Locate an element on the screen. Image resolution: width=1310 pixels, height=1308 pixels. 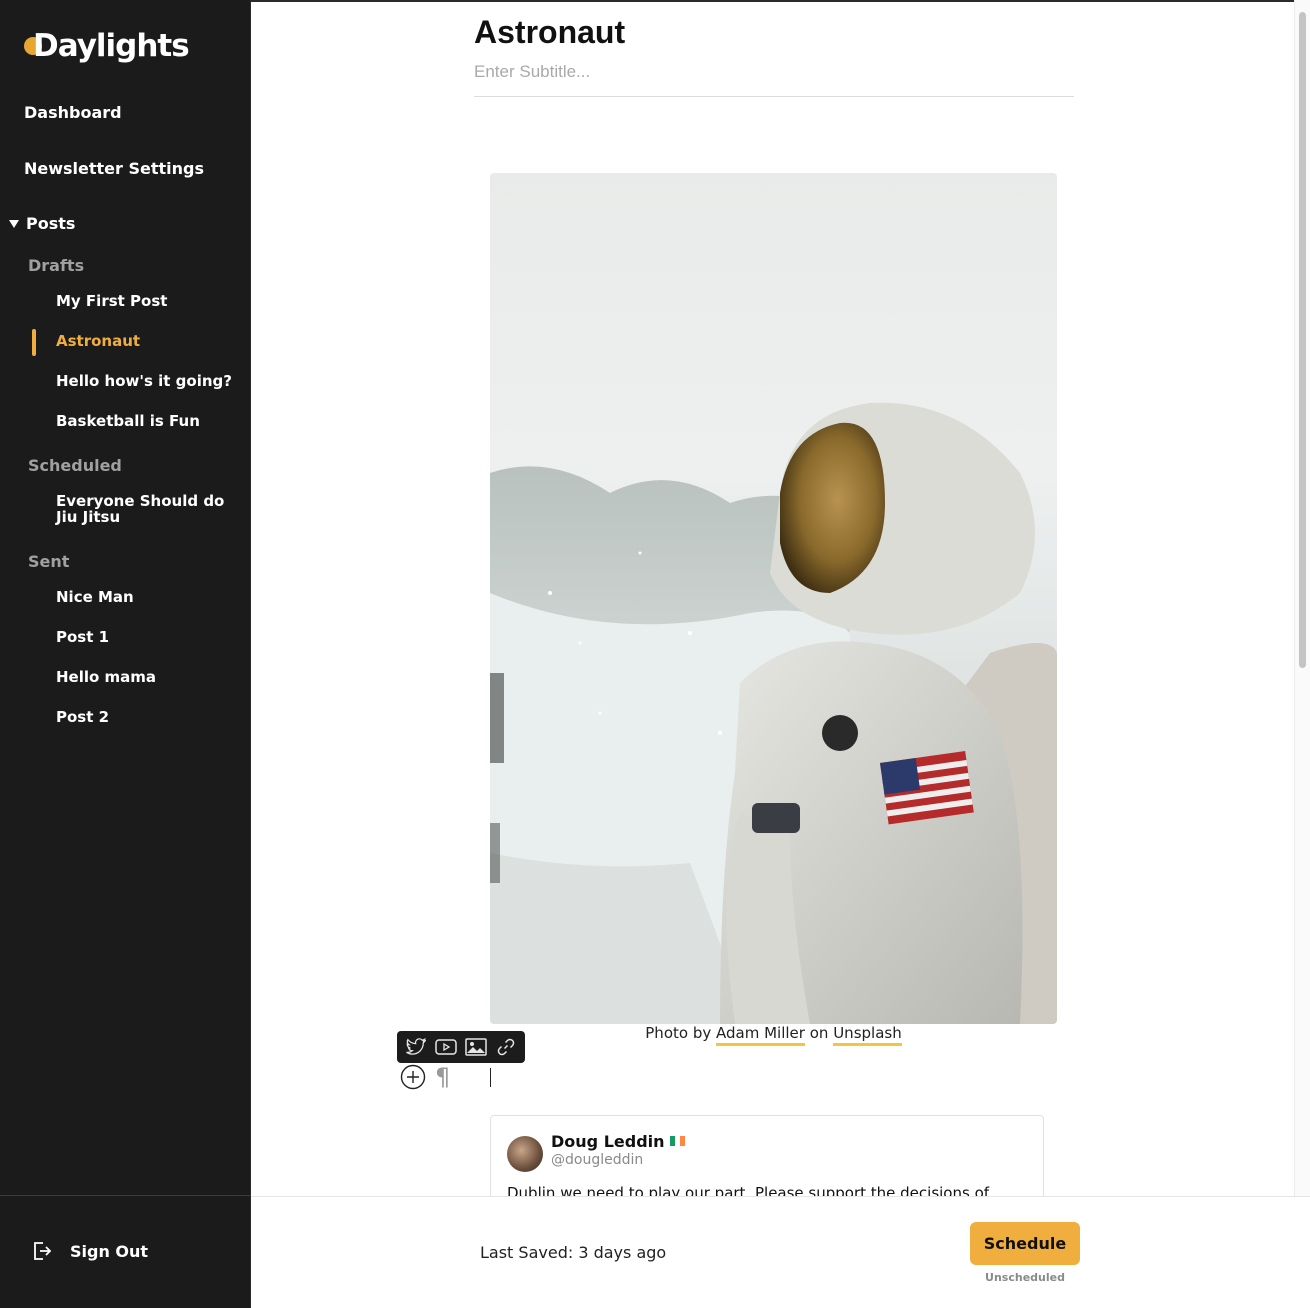
post-item-hello-mama: Hello mama is located at coordinates (148, 677).